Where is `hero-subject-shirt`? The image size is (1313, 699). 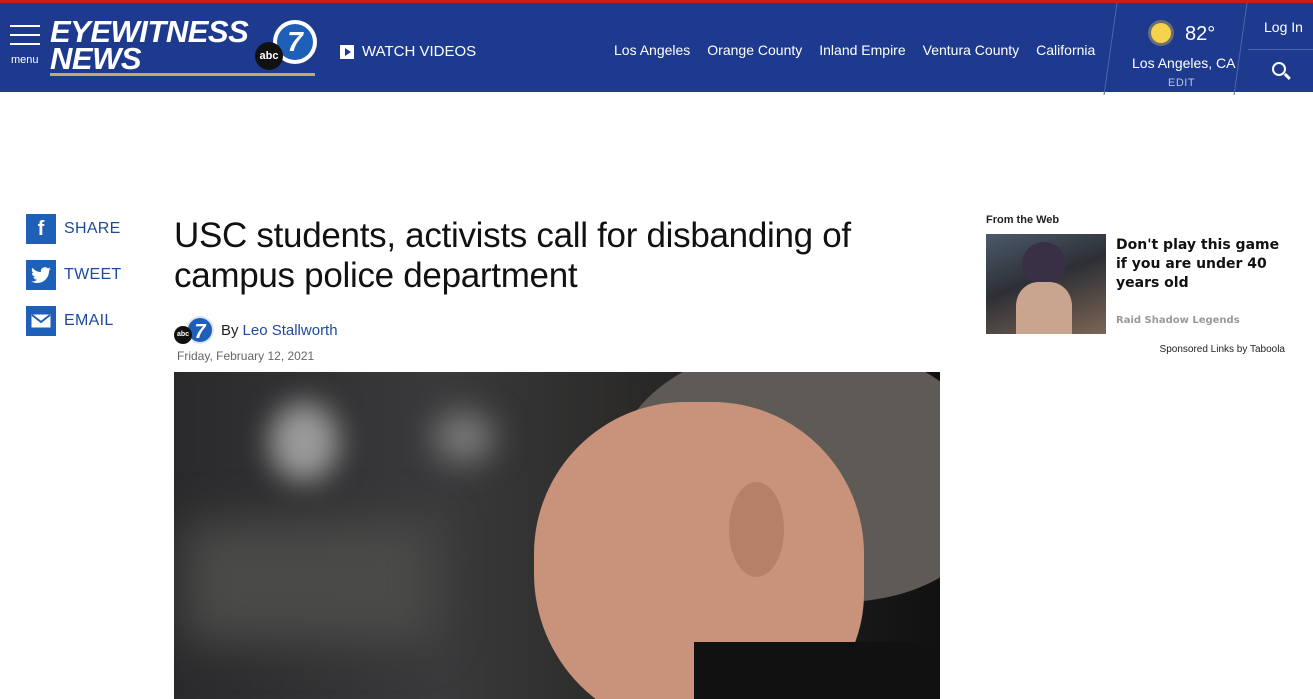 hero-subject-shirt is located at coordinates (817, 670).